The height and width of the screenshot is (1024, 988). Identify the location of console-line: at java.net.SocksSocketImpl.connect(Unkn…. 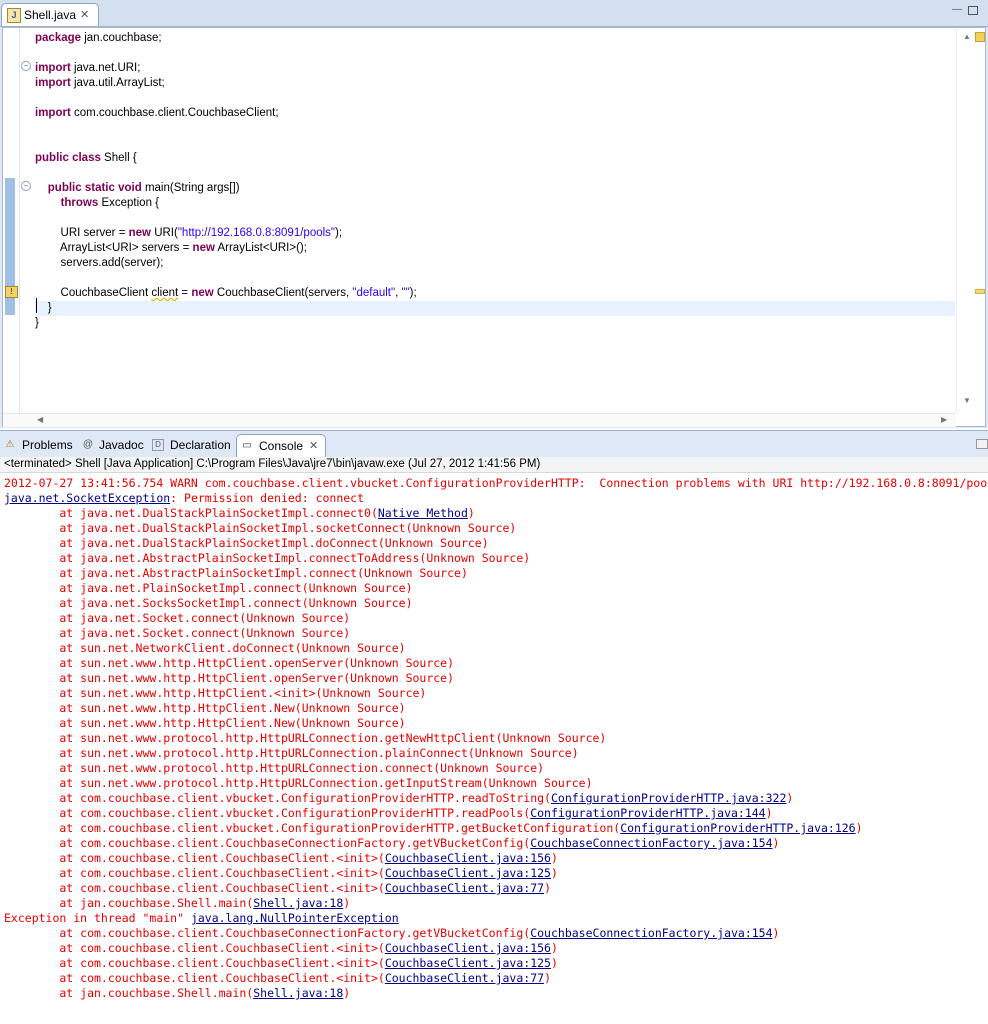
(208, 603).